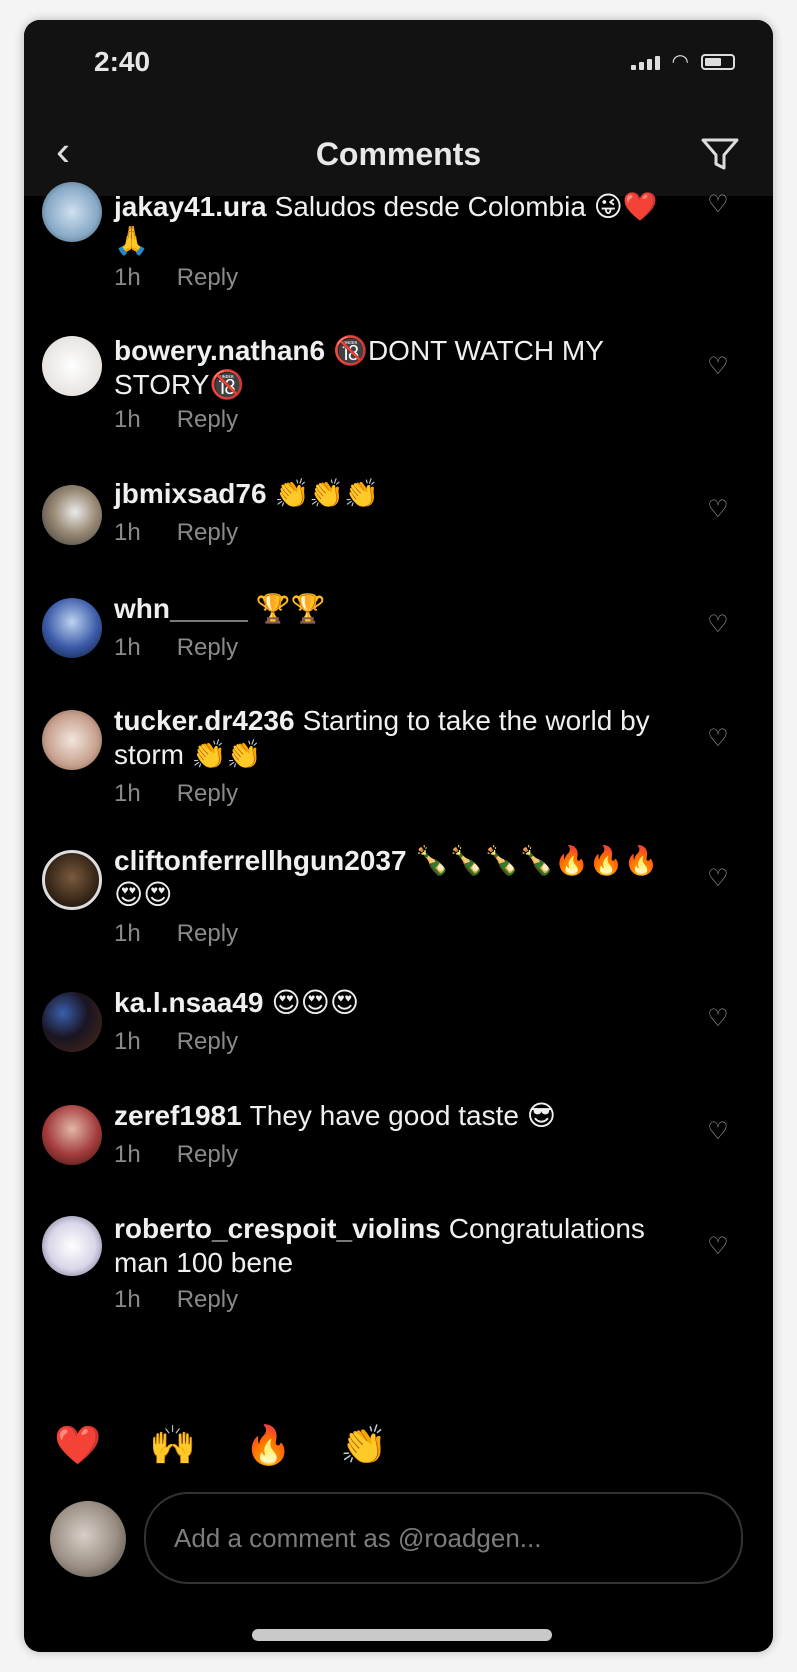 The width and height of the screenshot is (797, 1672). What do you see at coordinates (268, 1446) in the screenshot?
I see `reaction-fire: 🔥` at bounding box center [268, 1446].